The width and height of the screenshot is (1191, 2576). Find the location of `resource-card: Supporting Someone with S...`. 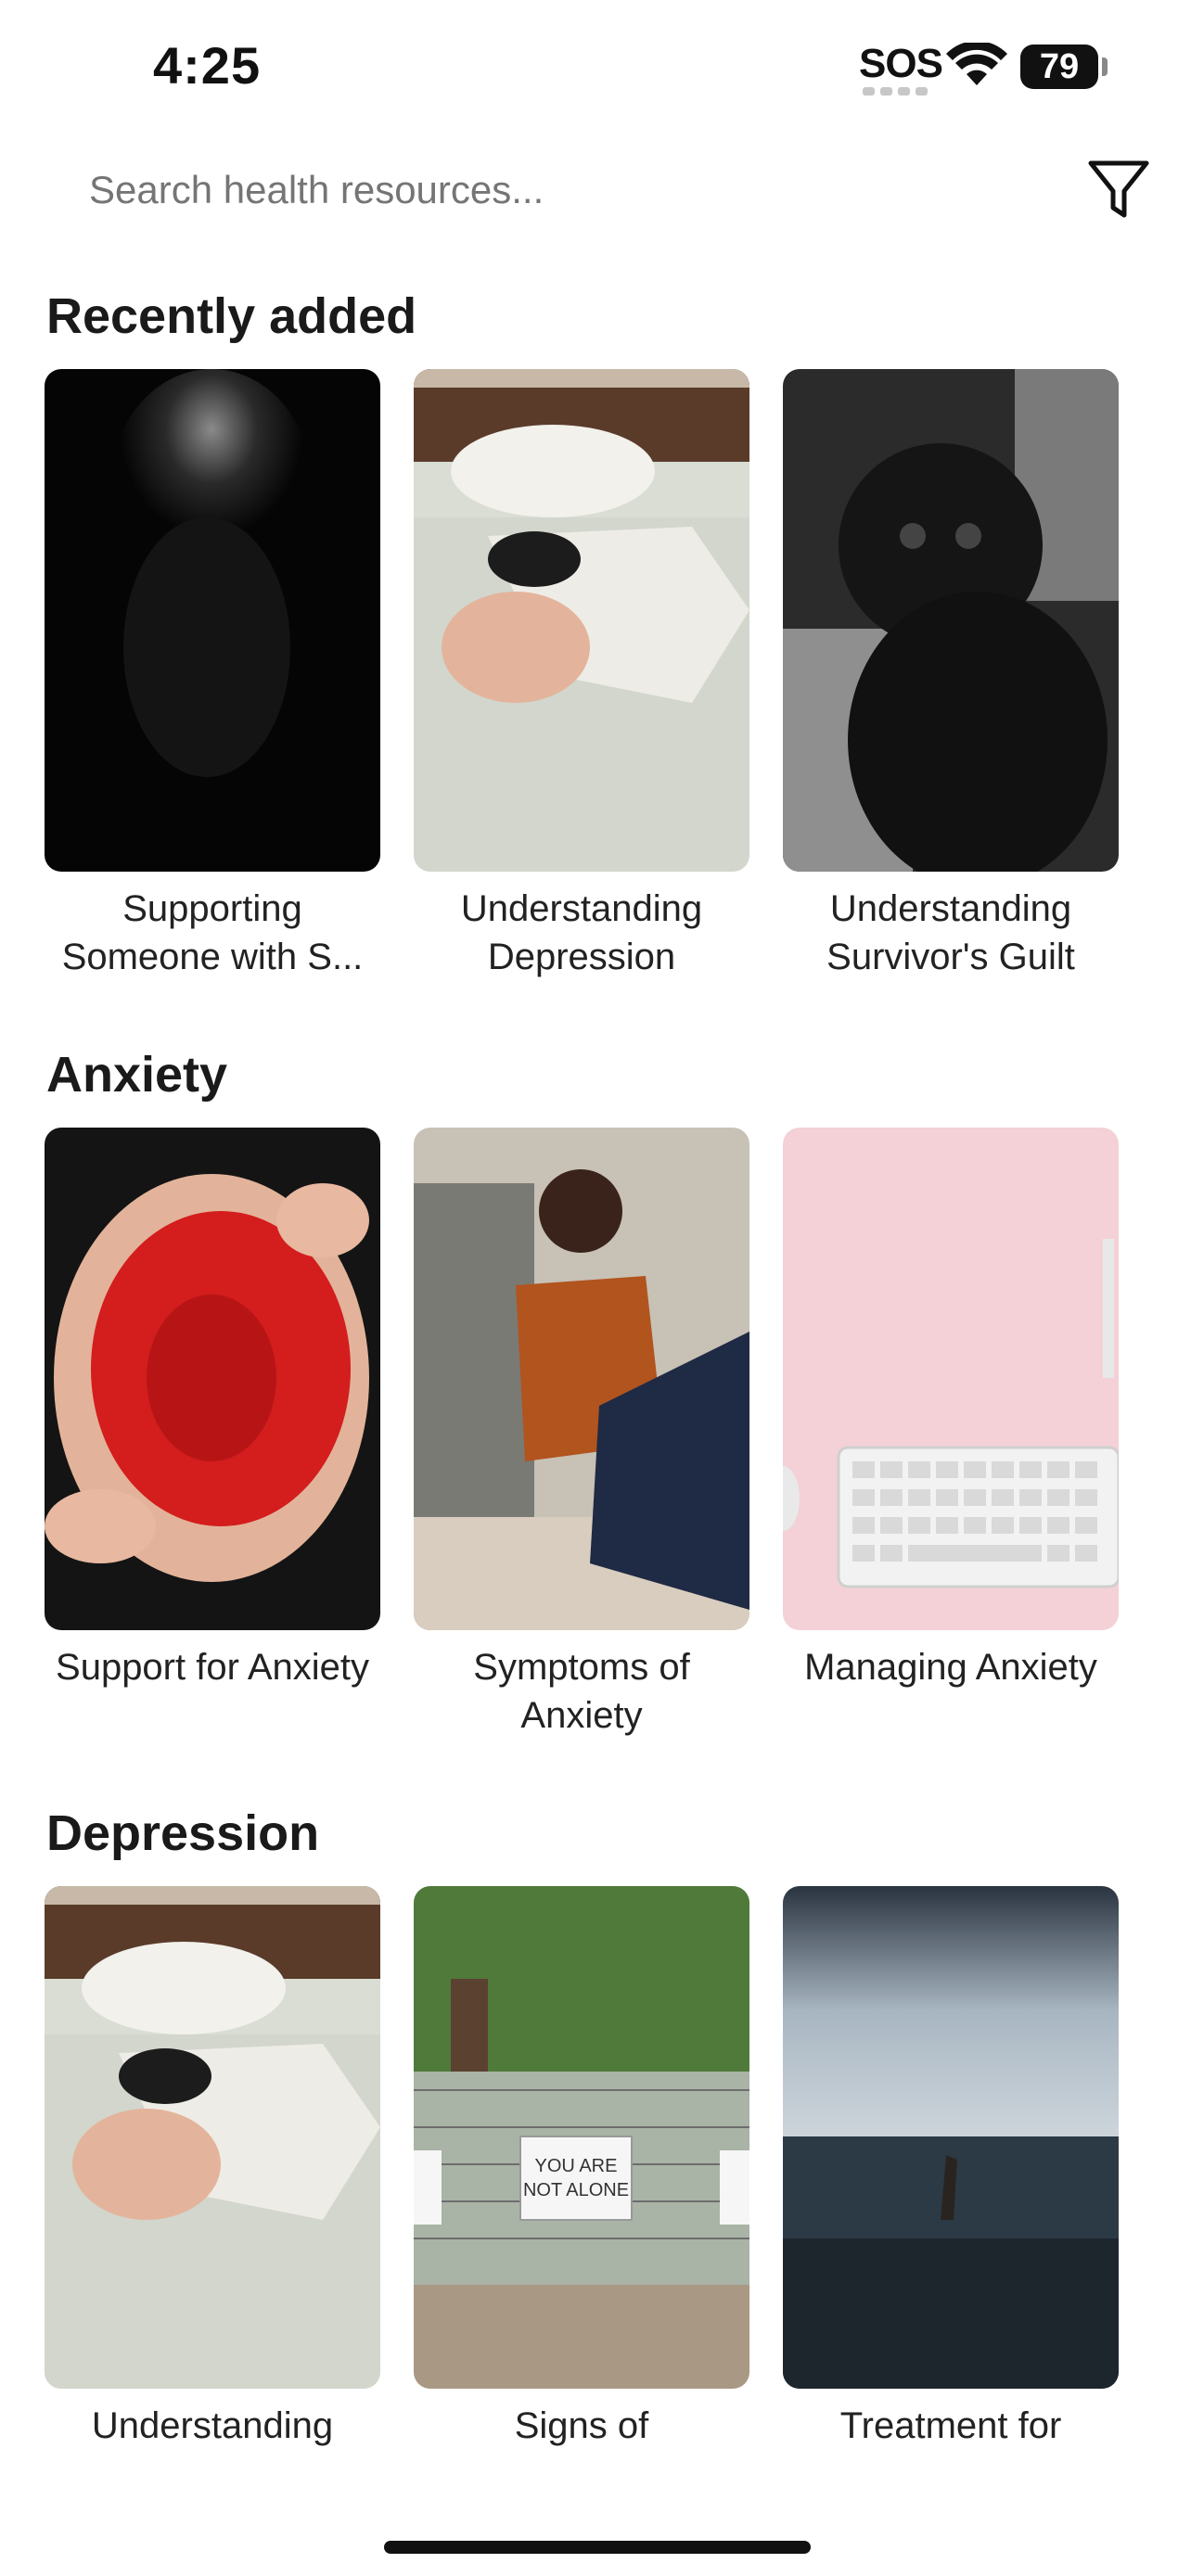

resource-card: Supporting Someone with S... is located at coordinates (212, 675).